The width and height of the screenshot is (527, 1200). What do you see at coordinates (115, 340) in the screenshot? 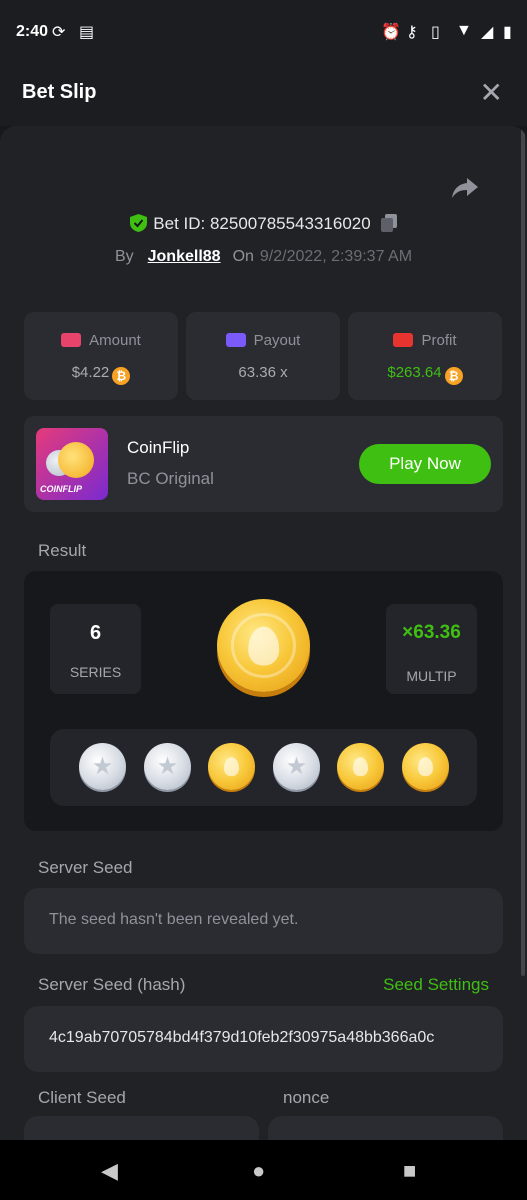
I see `stat-label: Amount` at bounding box center [115, 340].